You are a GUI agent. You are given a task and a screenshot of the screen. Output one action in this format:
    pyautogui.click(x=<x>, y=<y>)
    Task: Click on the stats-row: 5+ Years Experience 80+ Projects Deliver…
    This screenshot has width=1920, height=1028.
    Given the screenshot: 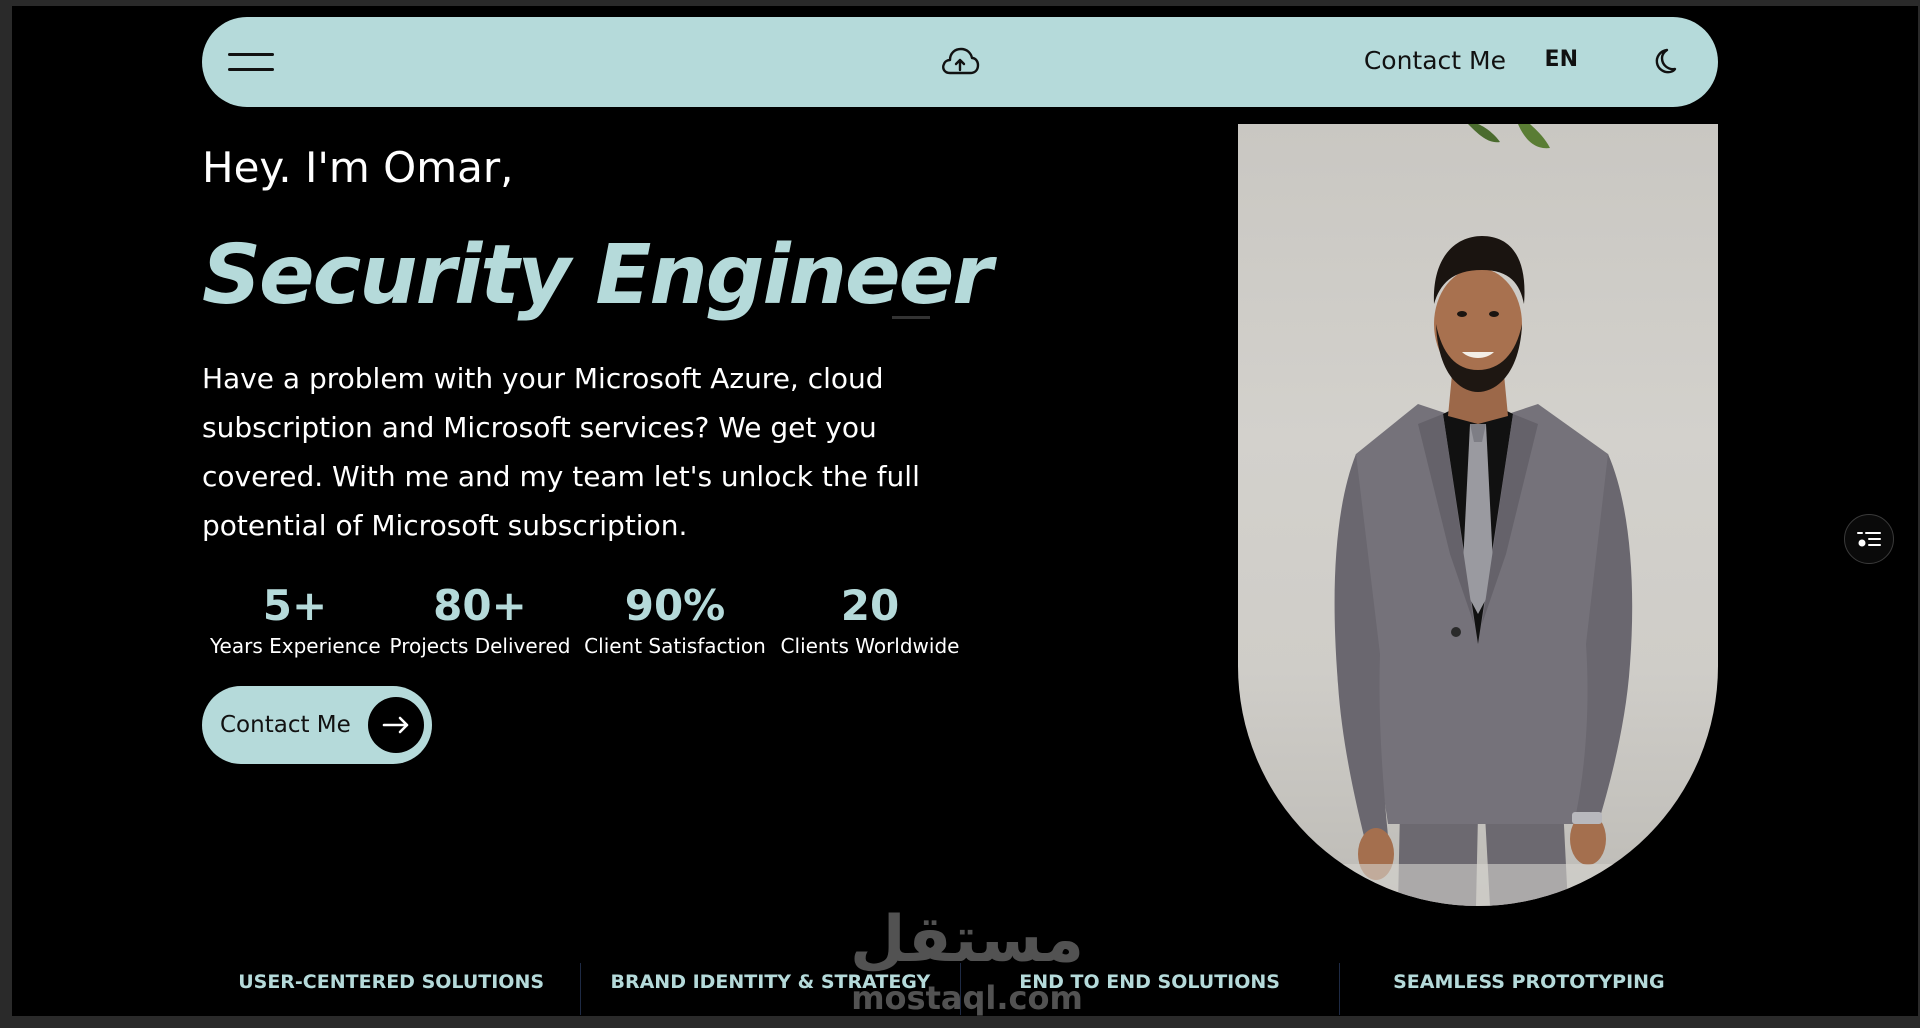 What is the action you would take?
    pyautogui.click(x=590, y=621)
    